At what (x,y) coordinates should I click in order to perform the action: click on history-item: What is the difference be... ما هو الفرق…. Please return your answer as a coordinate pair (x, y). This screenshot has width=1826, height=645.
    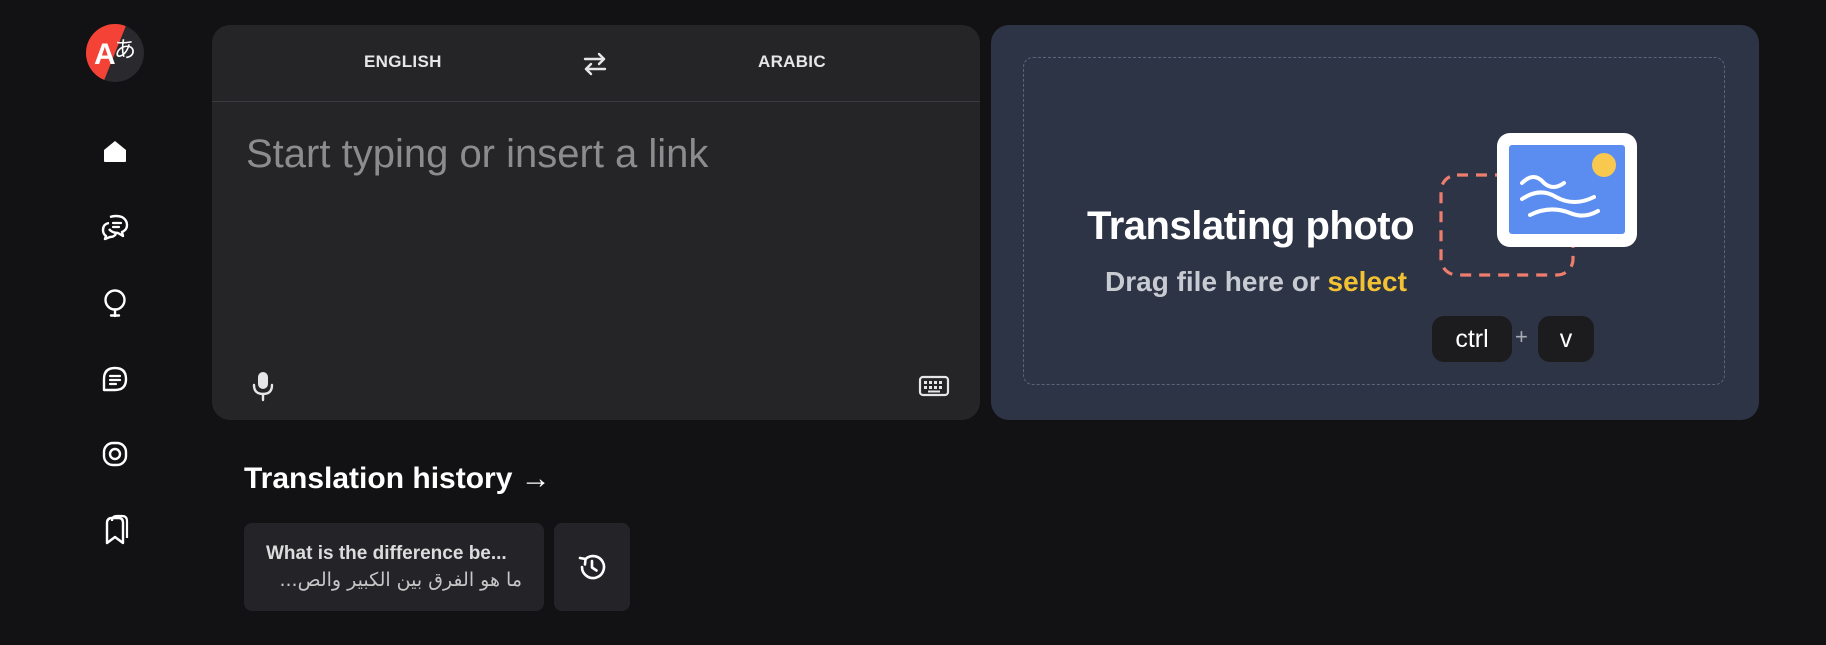
    Looking at the image, I should click on (394, 567).